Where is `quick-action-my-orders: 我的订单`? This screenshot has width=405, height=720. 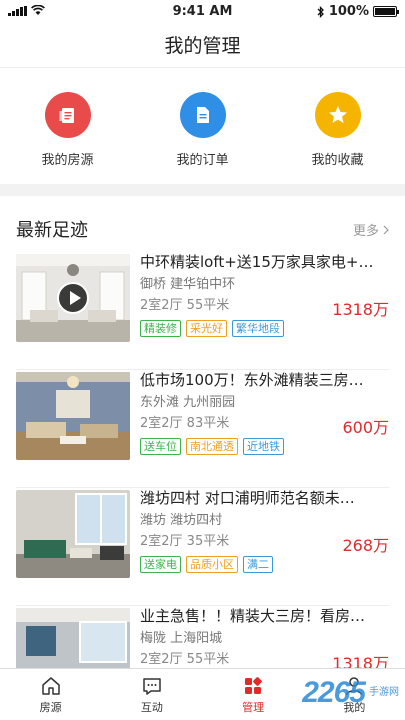
quick-action-my-orders: 我的订单 is located at coordinates (202, 126).